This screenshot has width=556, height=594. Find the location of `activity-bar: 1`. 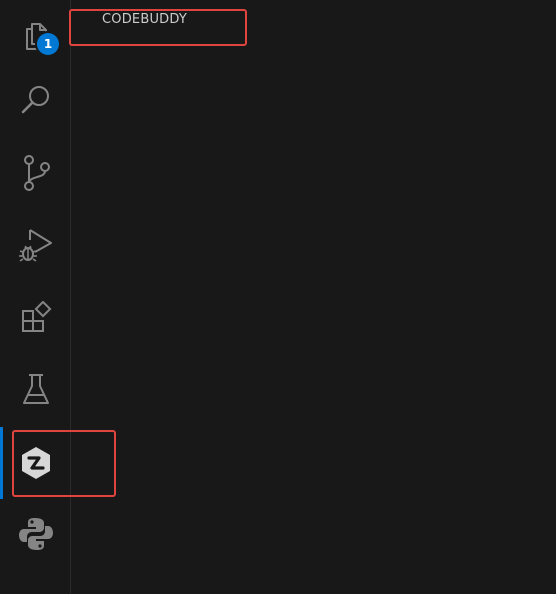

activity-bar: 1 is located at coordinates (35, 297).